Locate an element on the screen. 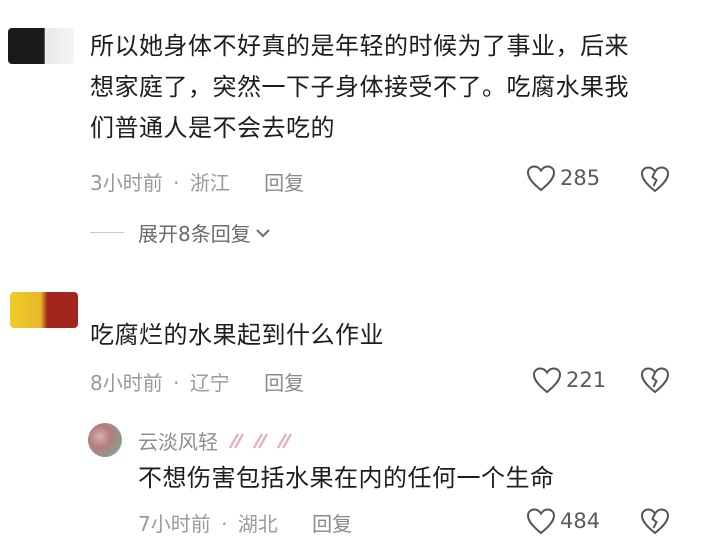  comment-location: 浙江 is located at coordinates (209, 183).